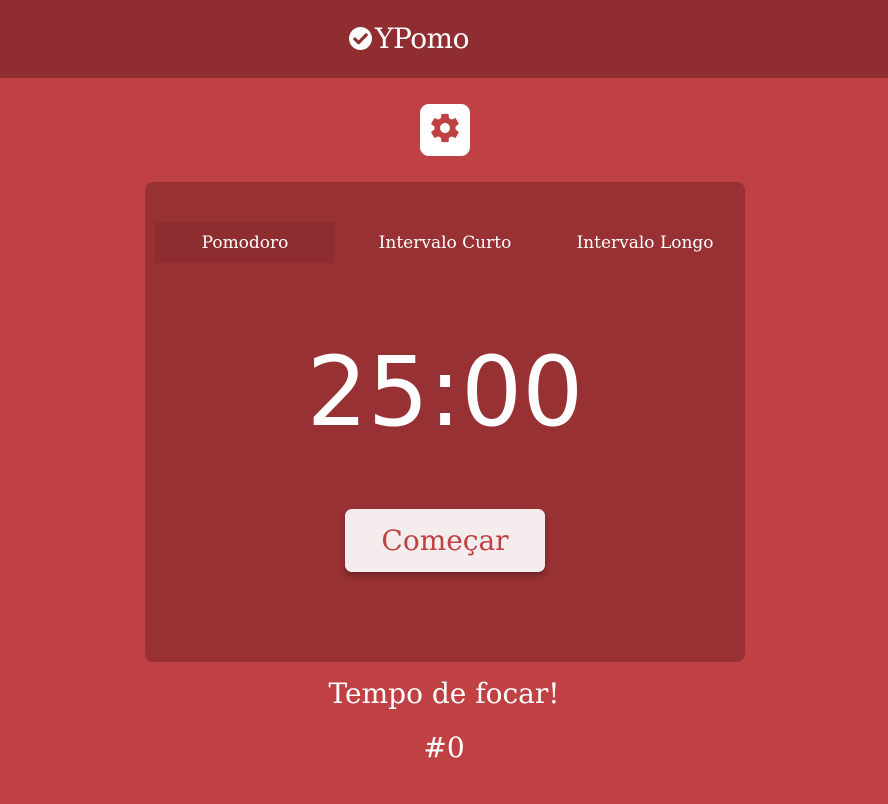 Image resolution: width=888 pixels, height=804 pixels. Describe the element at coordinates (445, 242) in the screenshot. I see `tab-short-break: Intervalo Curto` at that location.